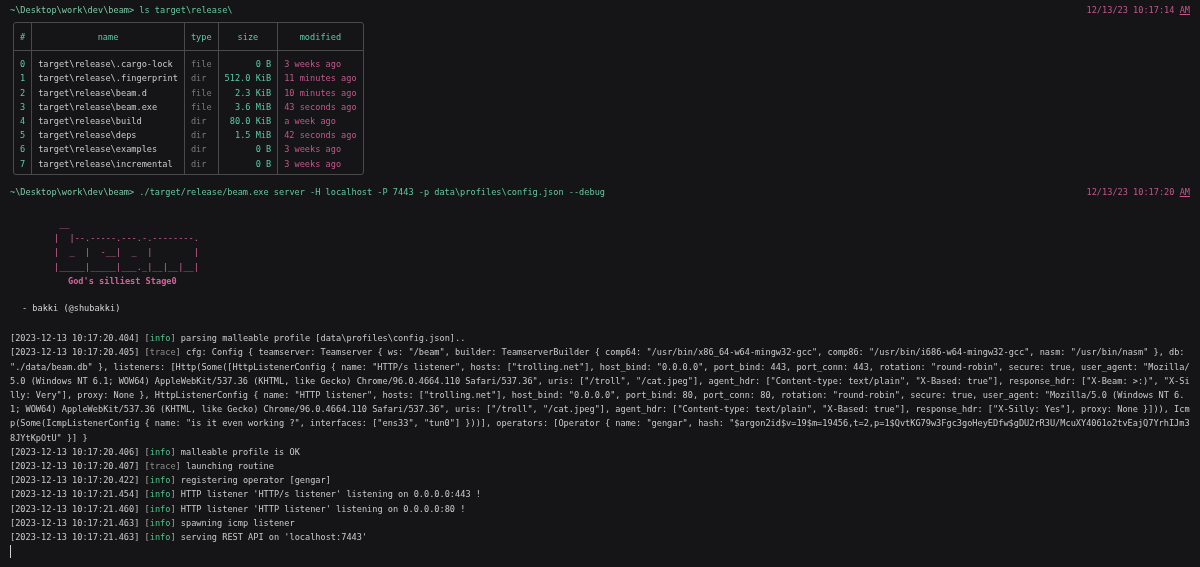 The image size is (1200, 567). I want to click on column-header: modified, so click(320, 37).